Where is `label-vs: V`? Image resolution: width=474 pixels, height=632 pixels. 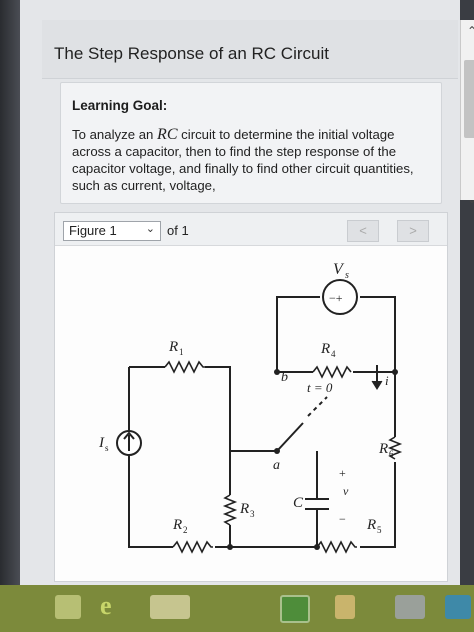
label-vs: V is located at coordinates (339, 269).